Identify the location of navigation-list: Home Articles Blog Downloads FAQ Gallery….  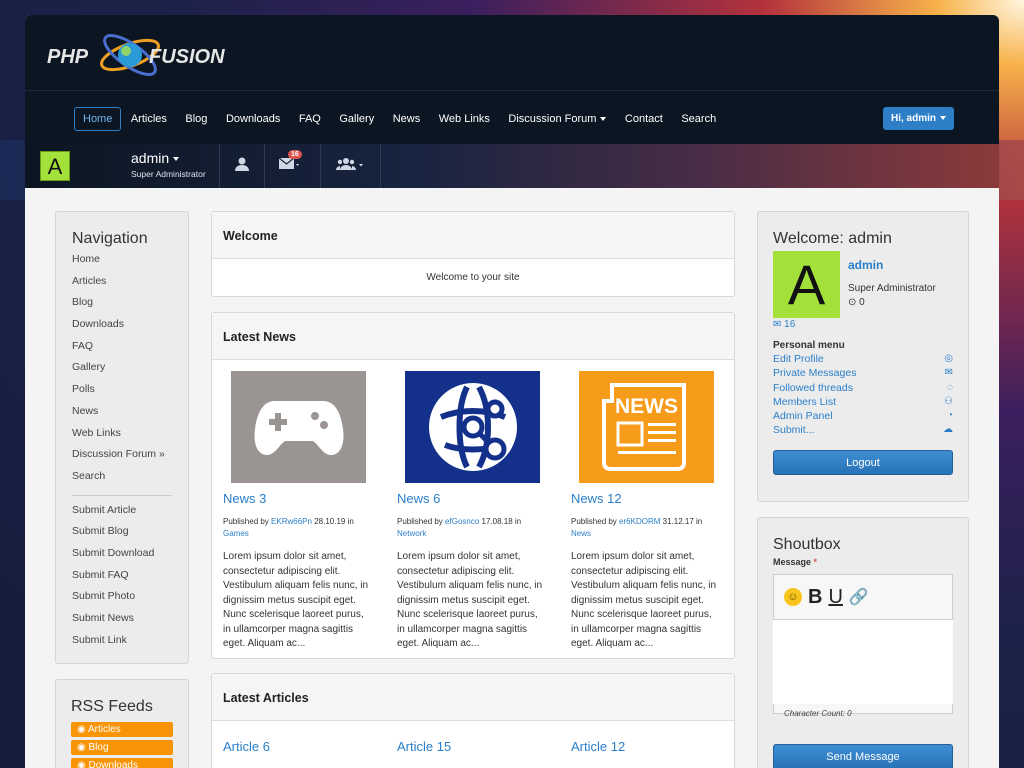
(122, 454).